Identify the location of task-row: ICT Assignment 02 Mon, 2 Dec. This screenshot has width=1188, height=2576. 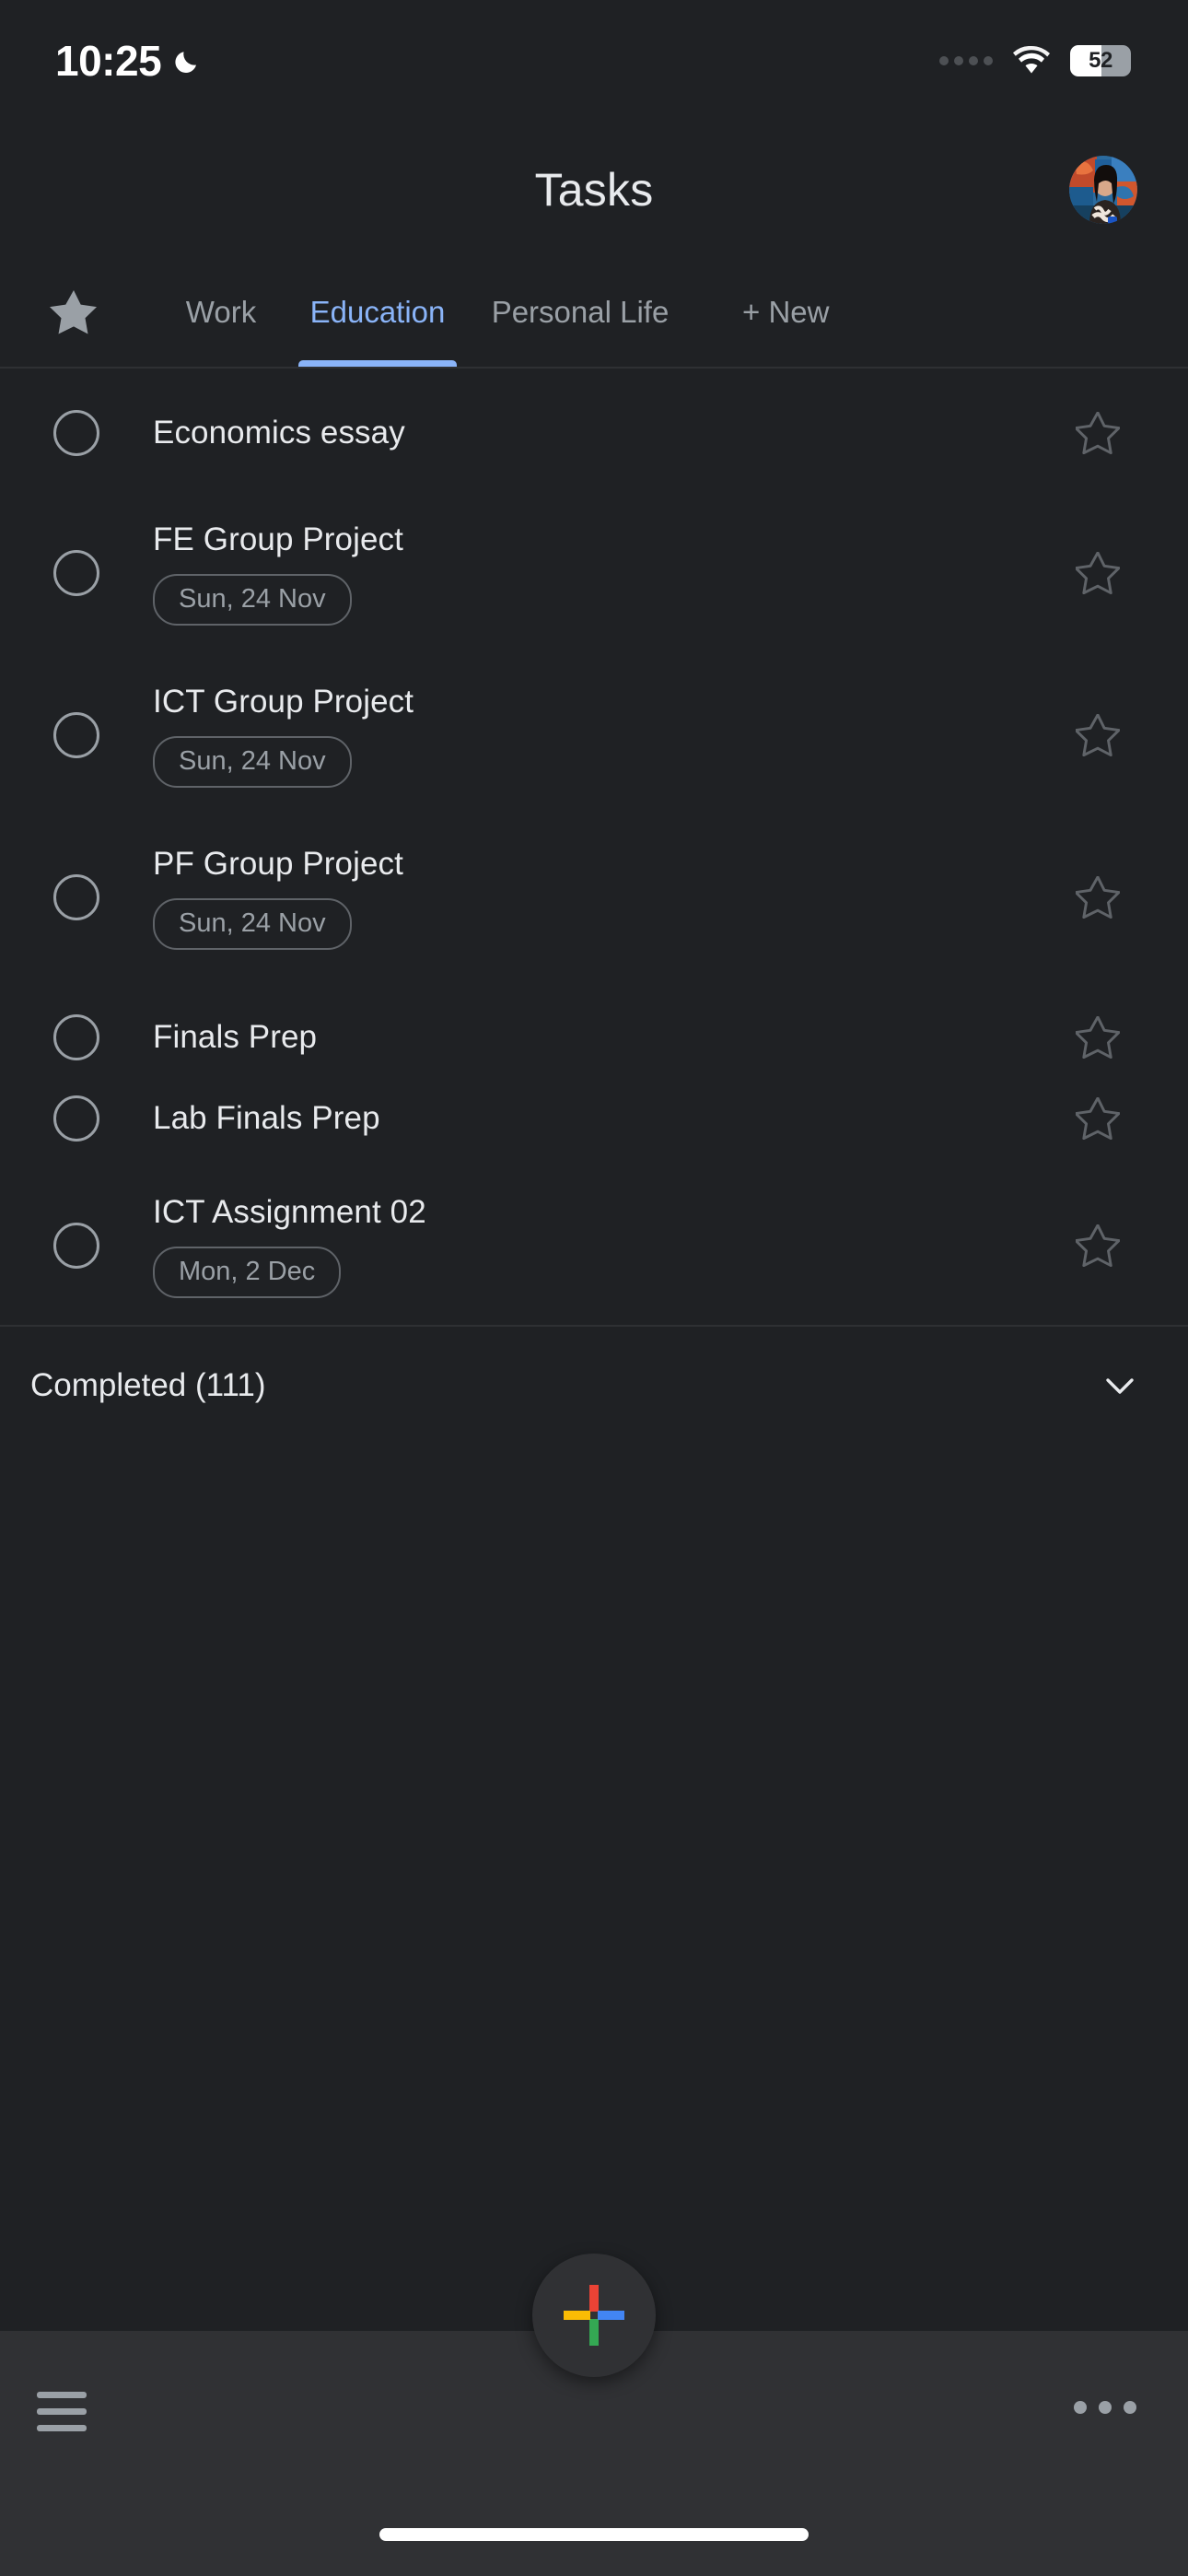
(594, 1245).